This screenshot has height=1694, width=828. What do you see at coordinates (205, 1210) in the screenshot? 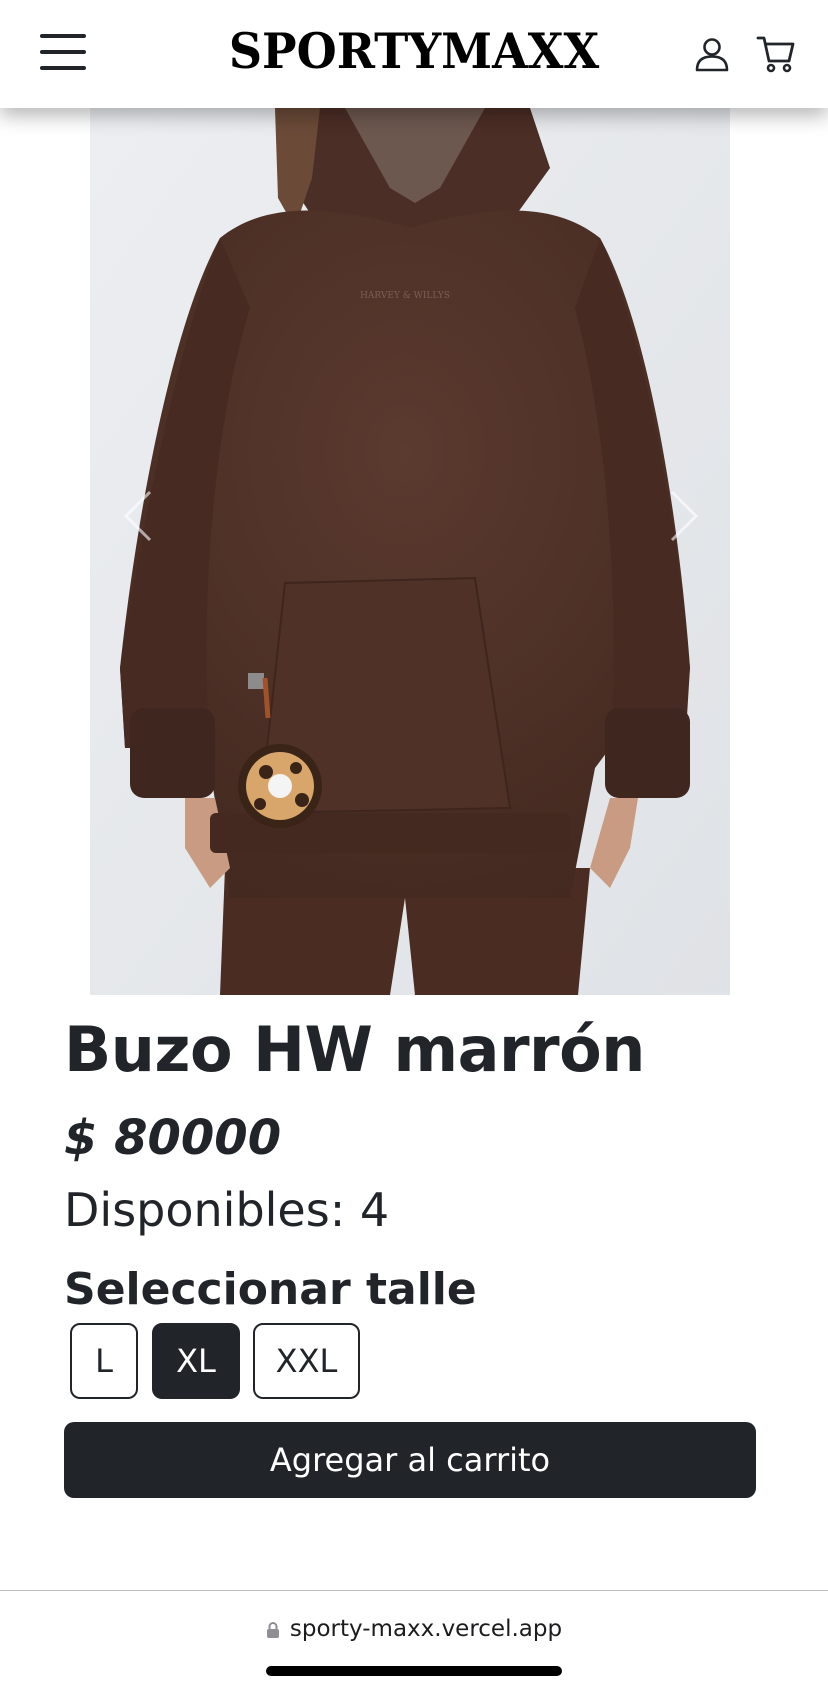
I see `stock-label: Disponibles:` at bounding box center [205, 1210].